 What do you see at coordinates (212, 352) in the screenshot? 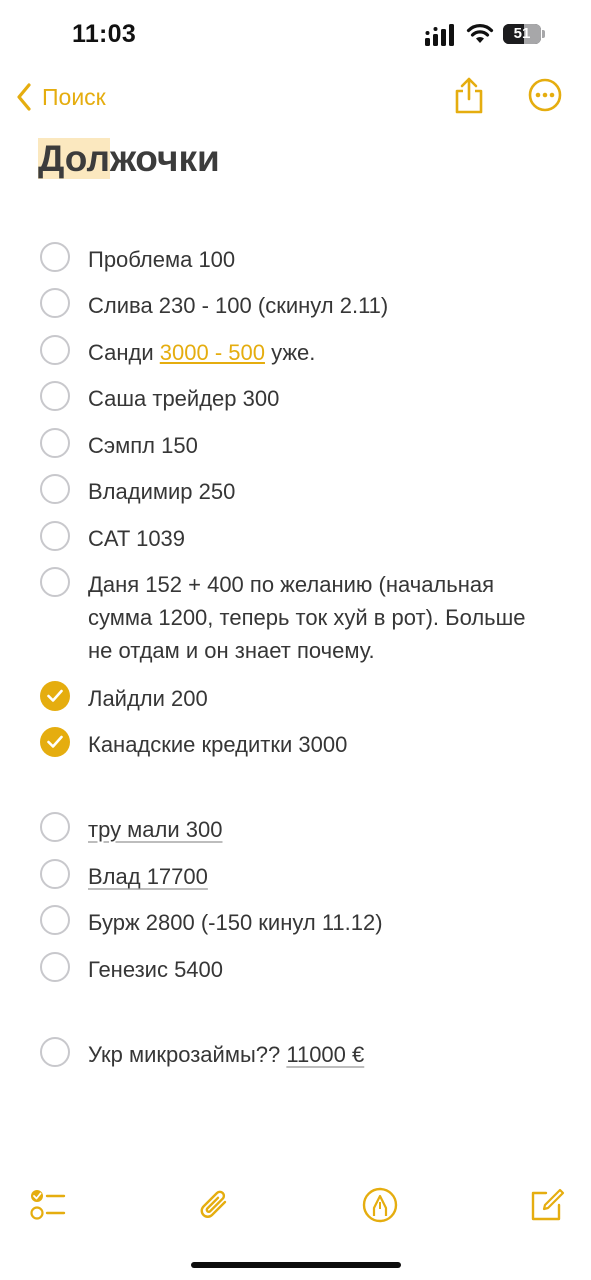
I see `detected-amount-link: 3000 - 500` at bounding box center [212, 352].